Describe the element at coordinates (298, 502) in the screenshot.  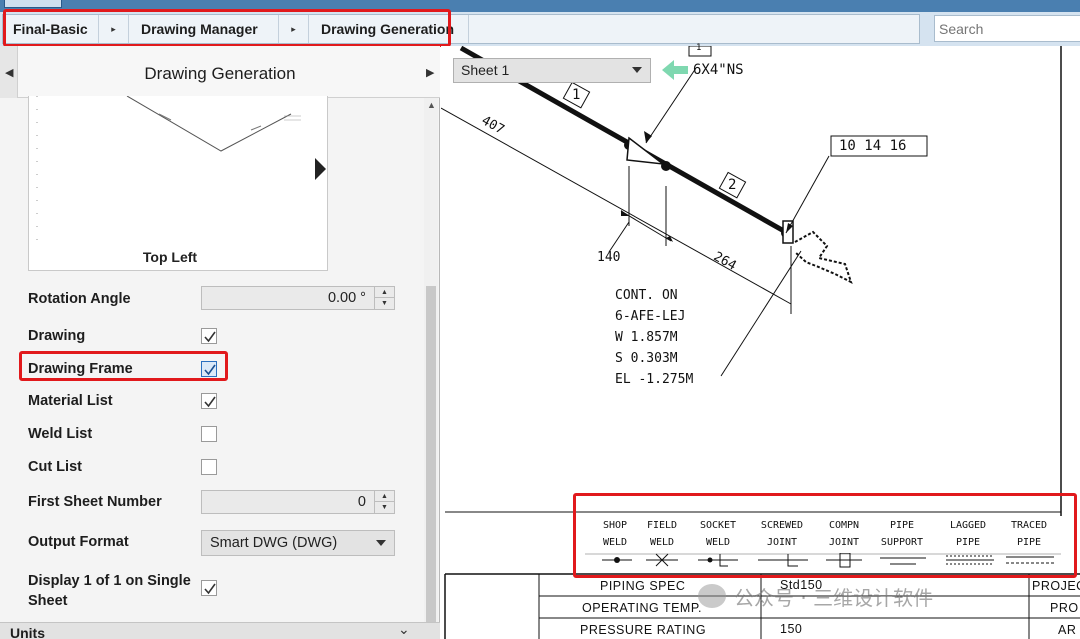
I see `first-sheet-number-input: 0 ▲ ▼` at that location.